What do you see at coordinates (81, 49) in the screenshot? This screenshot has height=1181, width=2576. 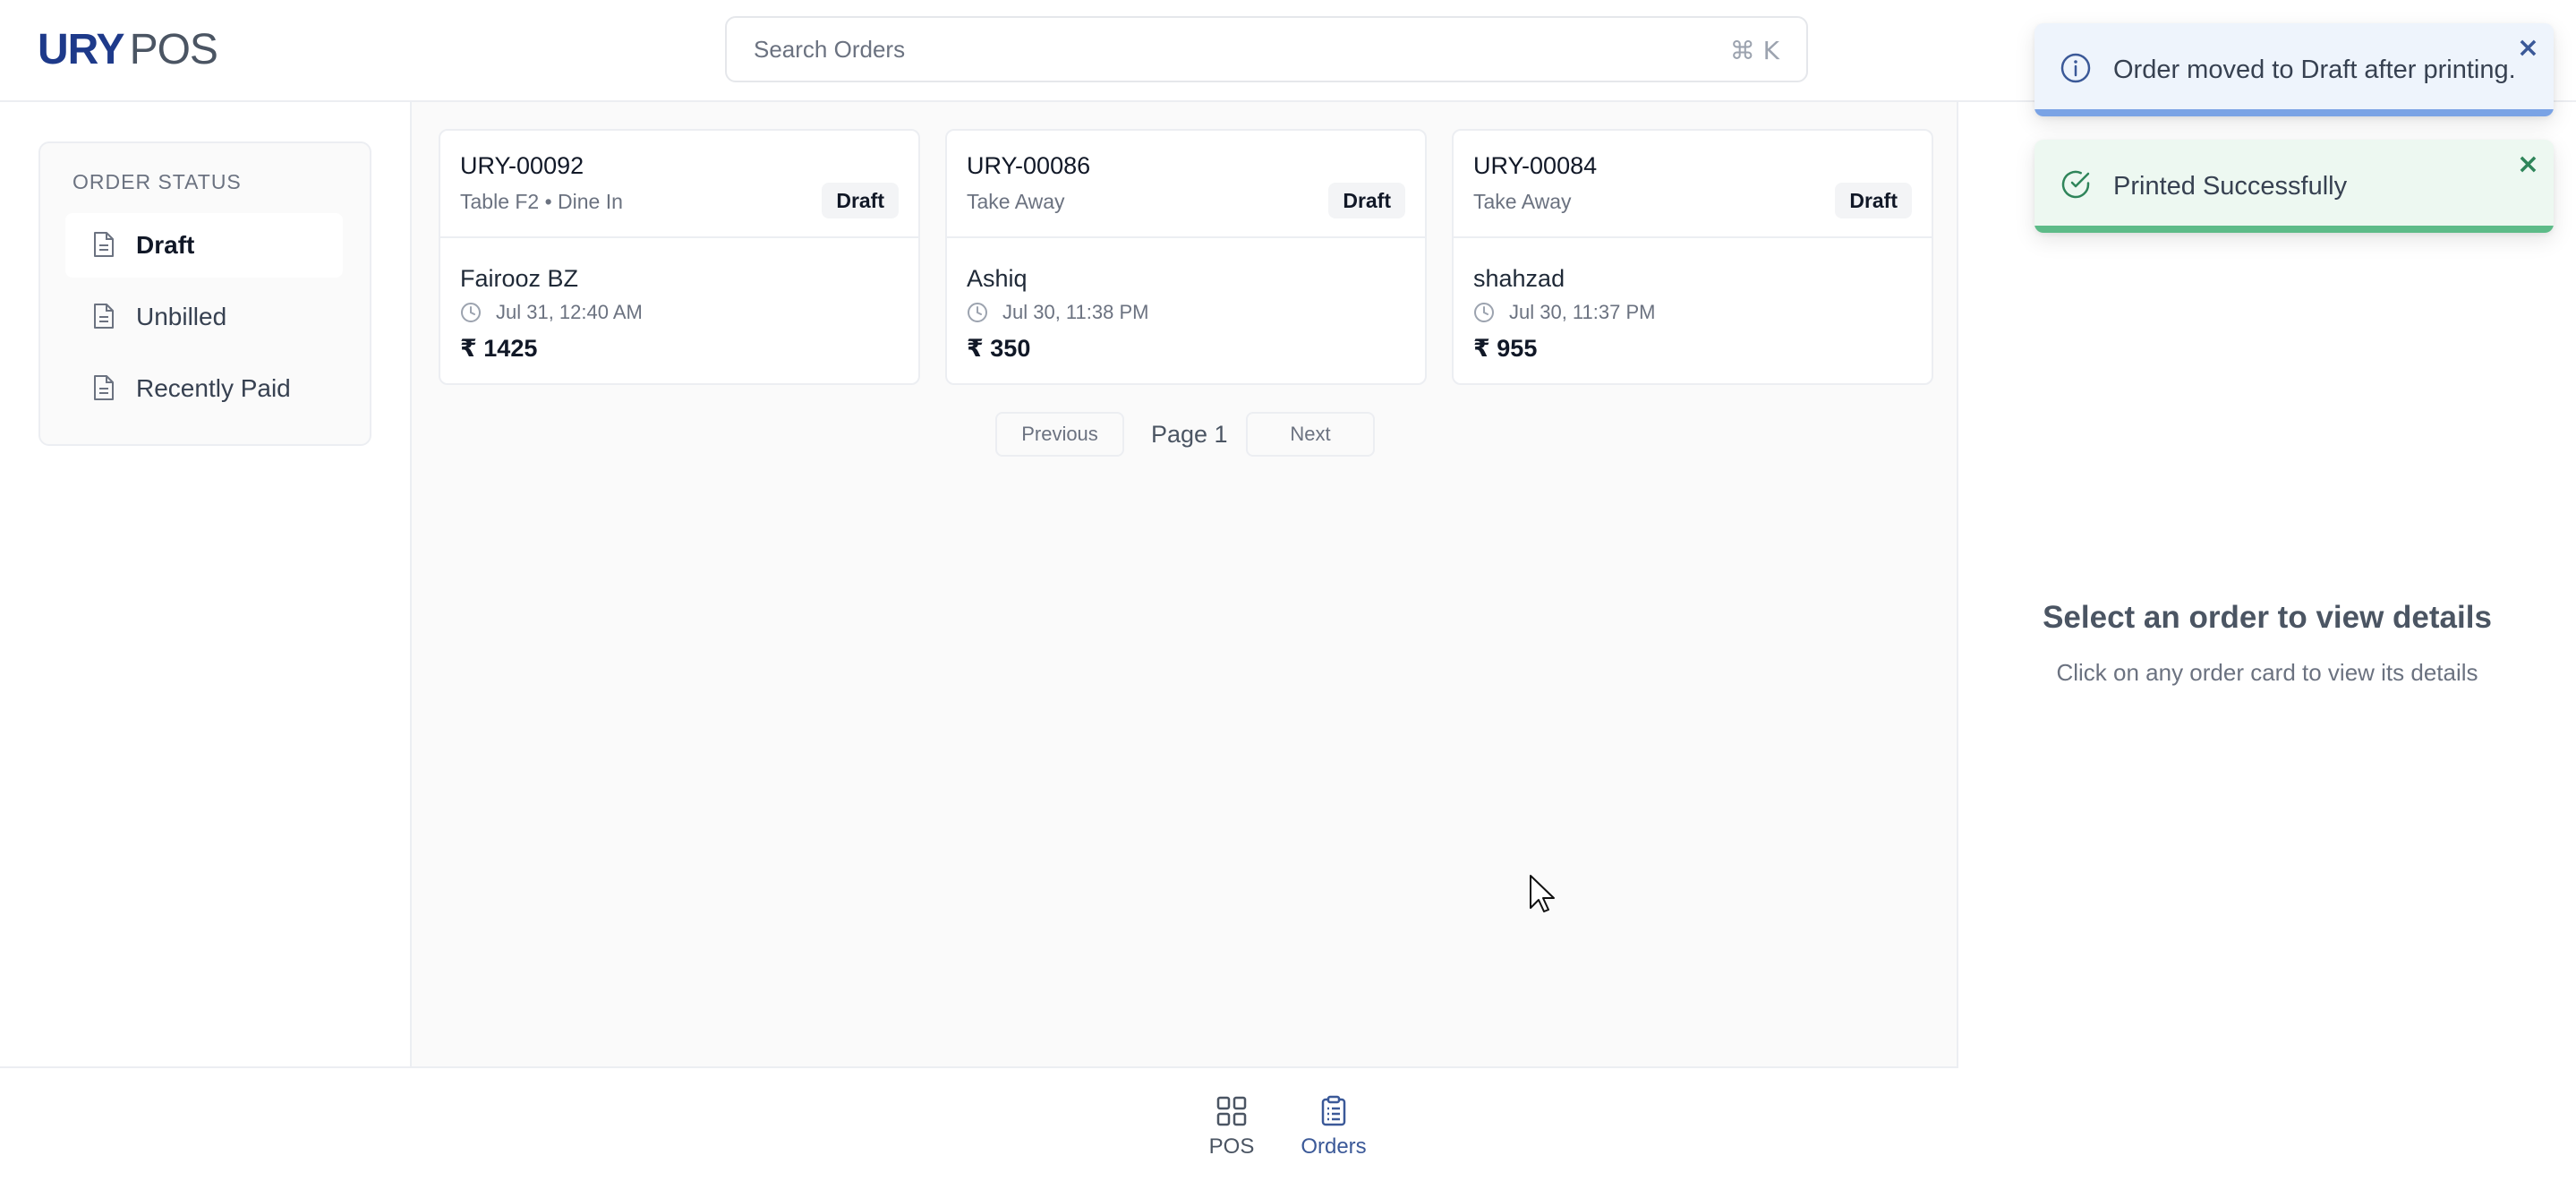 I see `logo-primary: URY` at bounding box center [81, 49].